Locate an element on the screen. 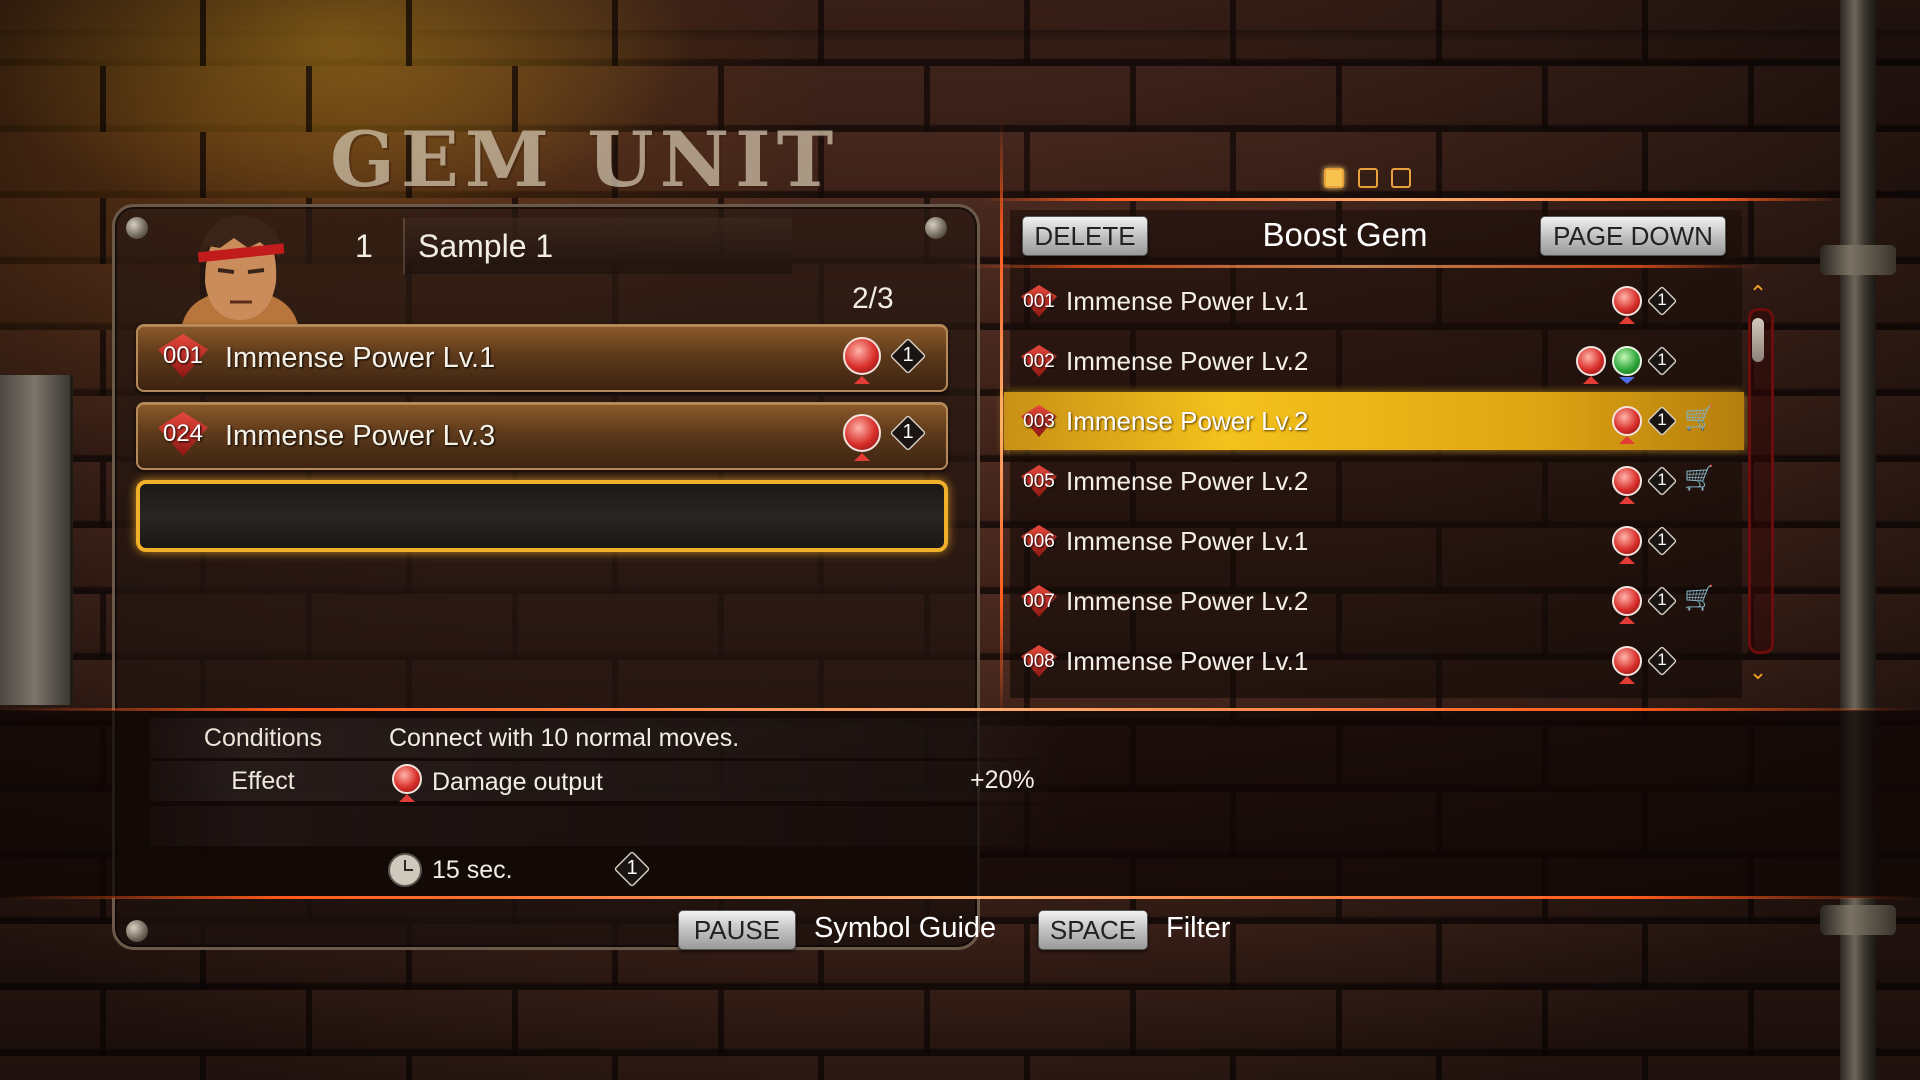  gem-id: 005 is located at coordinates (1039, 481).